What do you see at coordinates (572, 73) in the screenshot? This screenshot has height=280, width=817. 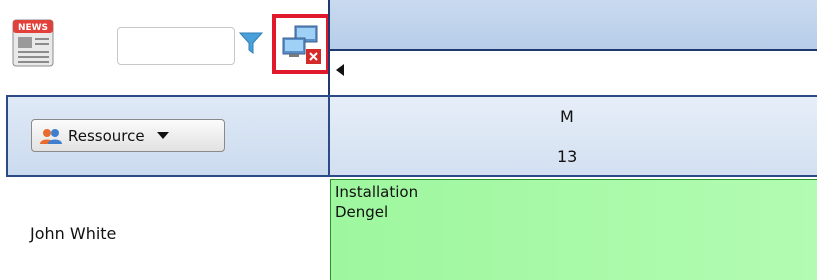 I see `timeline-scroll-row` at bounding box center [572, 73].